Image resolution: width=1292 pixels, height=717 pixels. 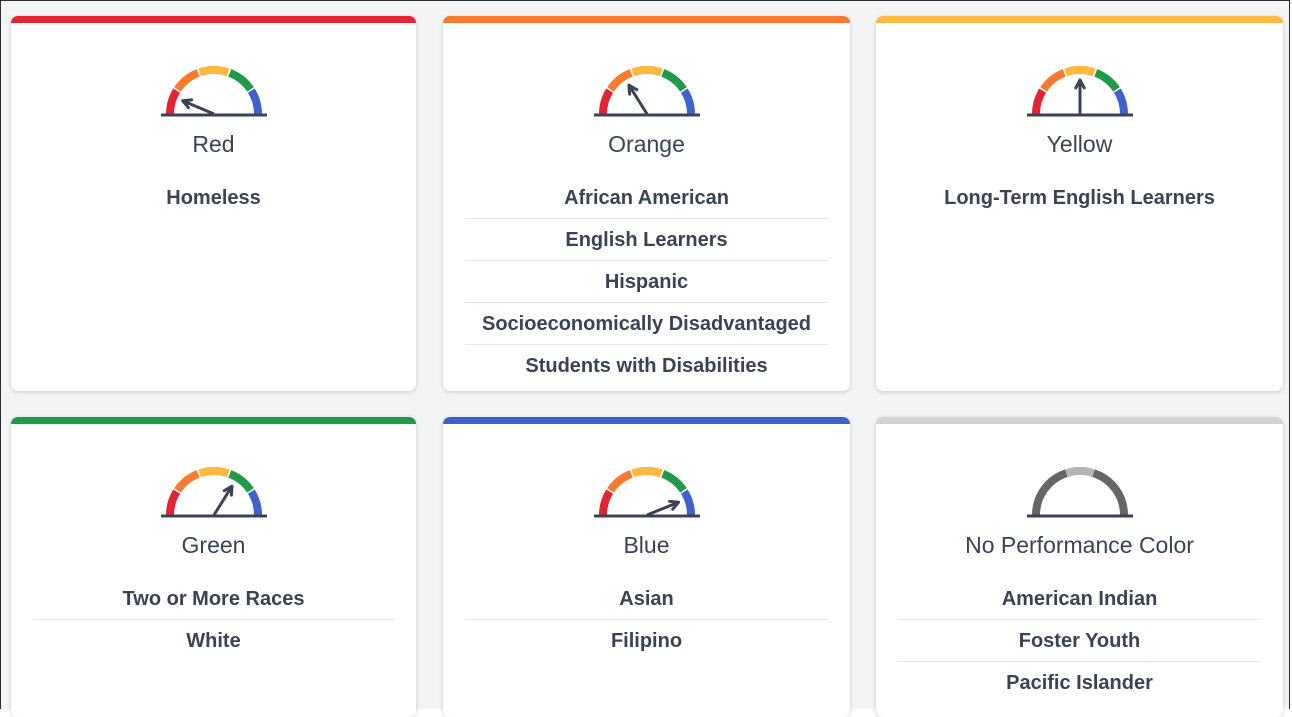 I want to click on card-title: Blue, so click(x=646, y=545).